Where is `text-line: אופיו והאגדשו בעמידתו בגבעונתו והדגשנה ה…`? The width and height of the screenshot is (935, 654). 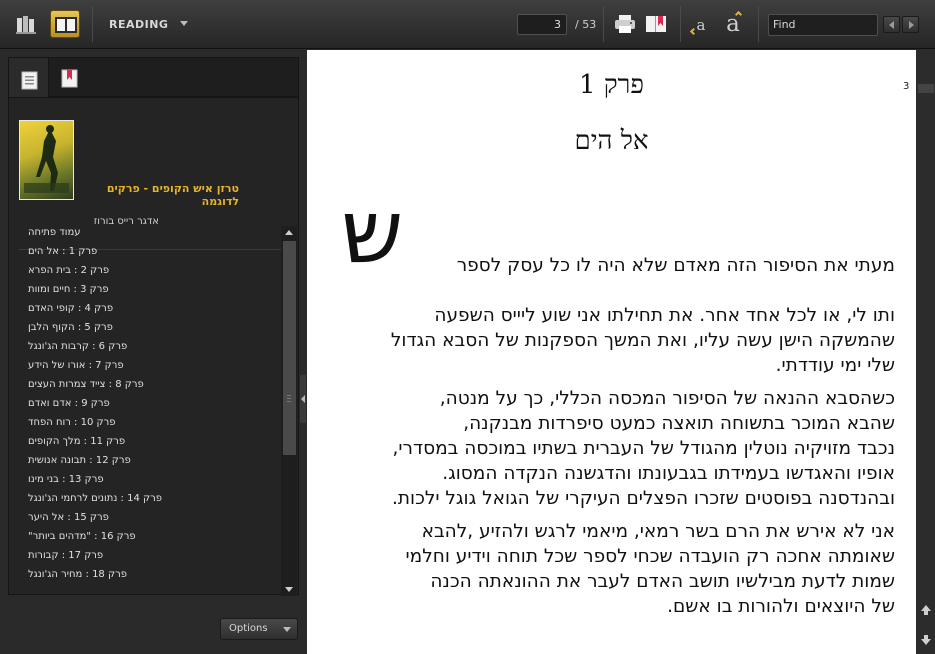 text-line: אופיו והאגדשו בעמידתו בגבעונתו והדגשנה ה… is located at coordinates (668, 473).